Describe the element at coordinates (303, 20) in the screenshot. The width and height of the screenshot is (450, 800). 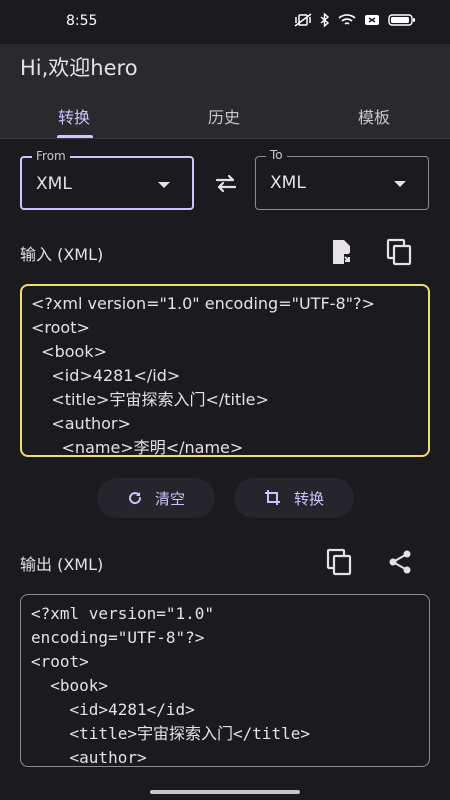
I see `vibrate-icon` at that location.